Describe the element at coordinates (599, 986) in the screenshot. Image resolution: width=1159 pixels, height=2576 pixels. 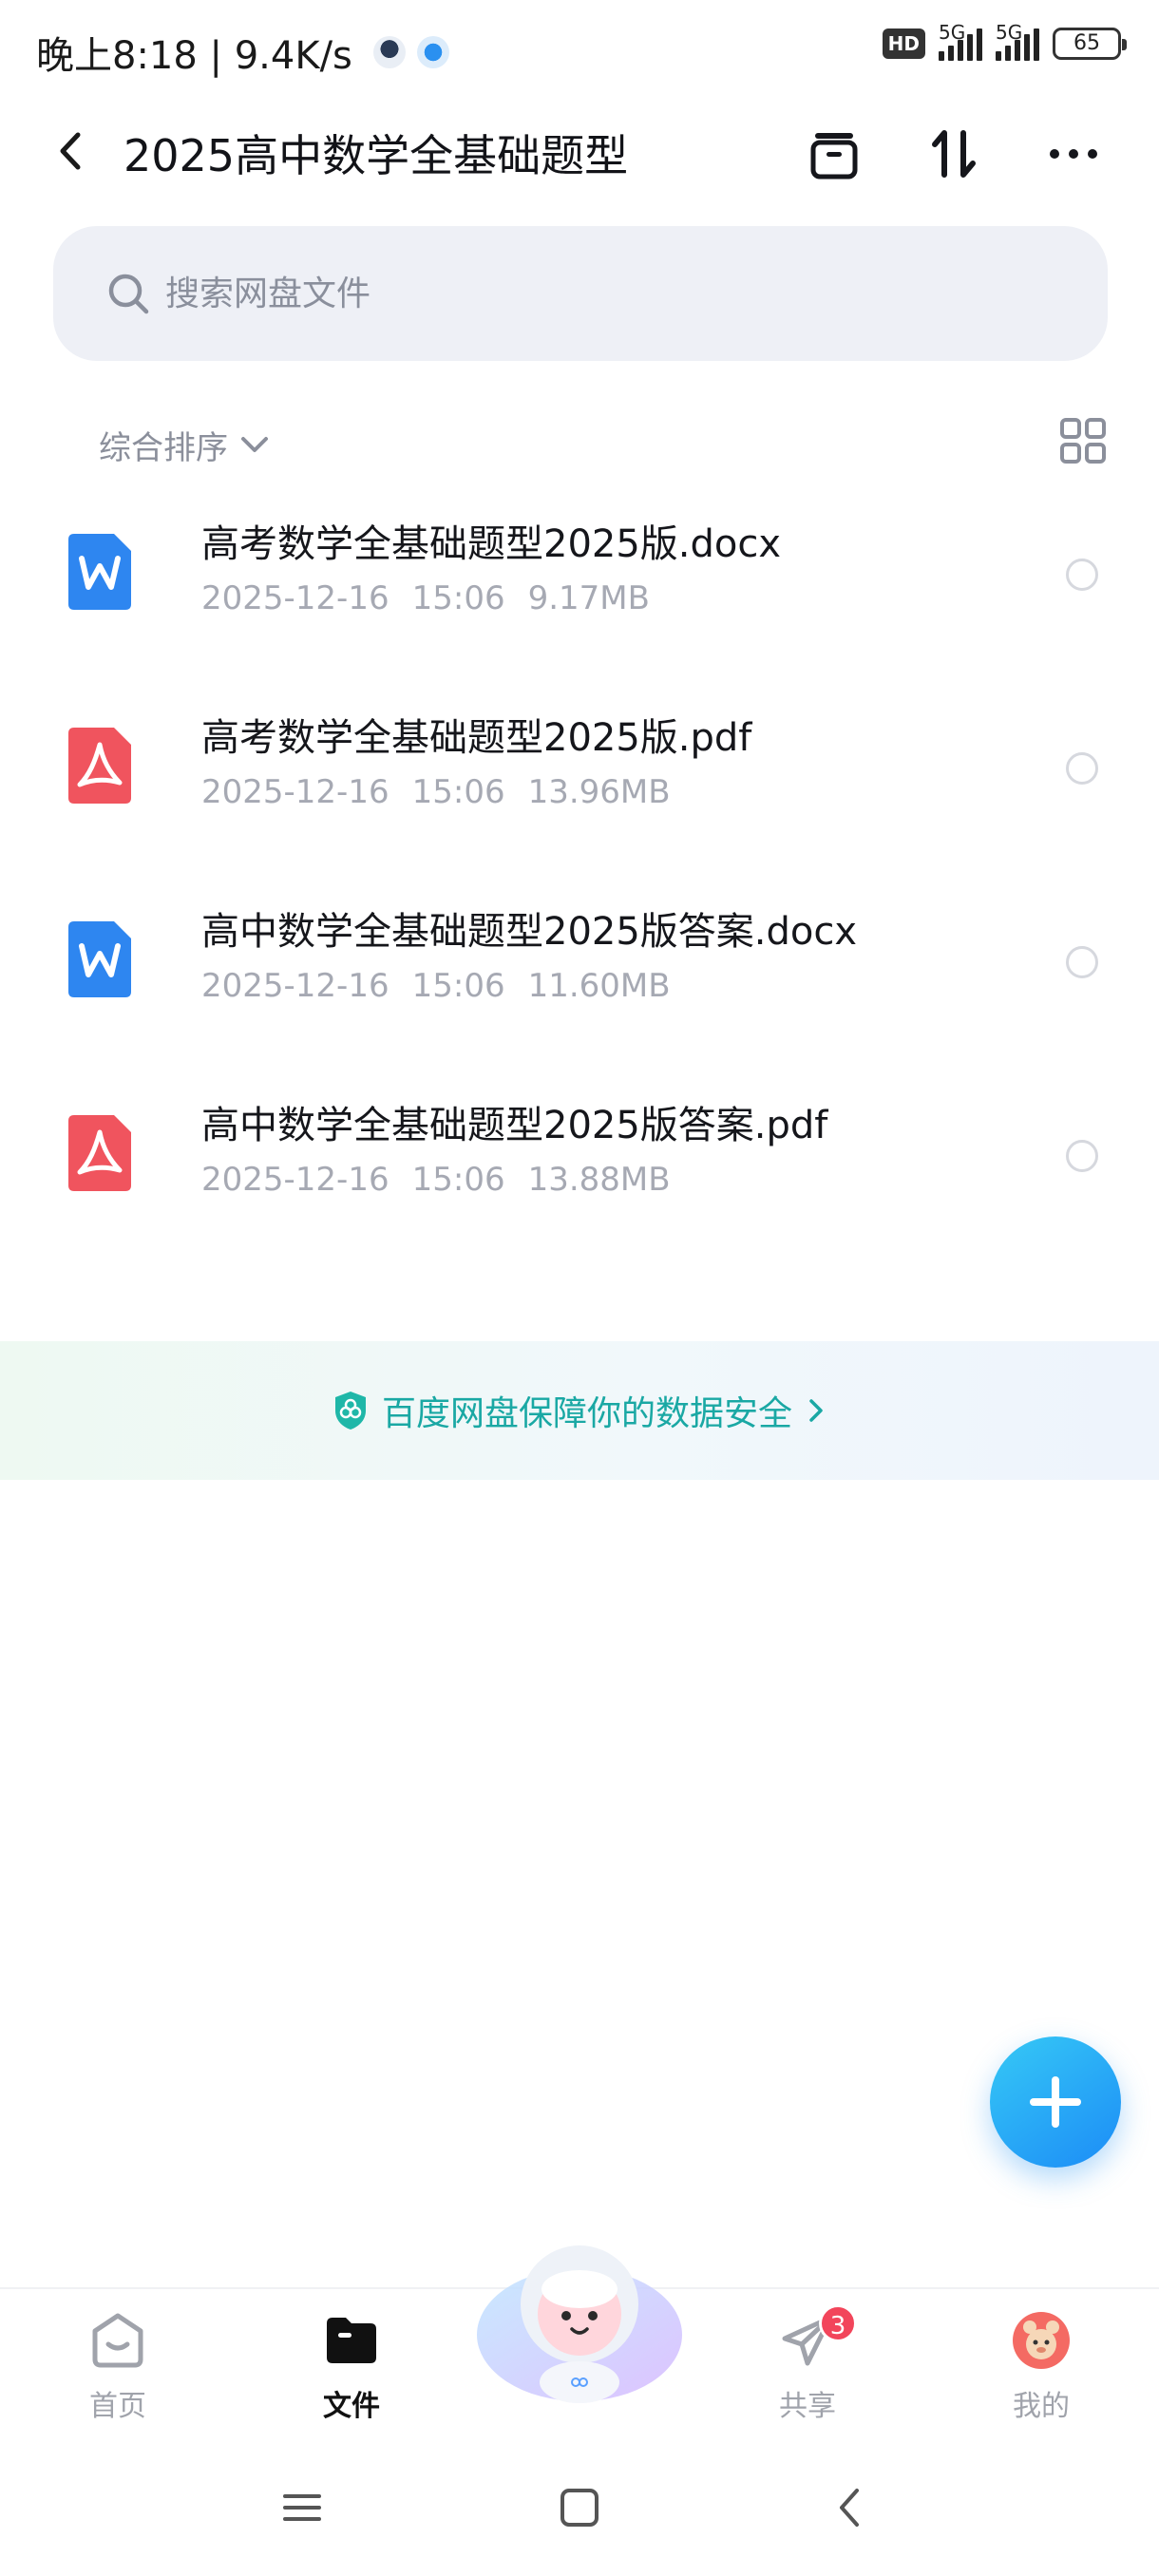
I see `file-size: 11.60MB` at that location.